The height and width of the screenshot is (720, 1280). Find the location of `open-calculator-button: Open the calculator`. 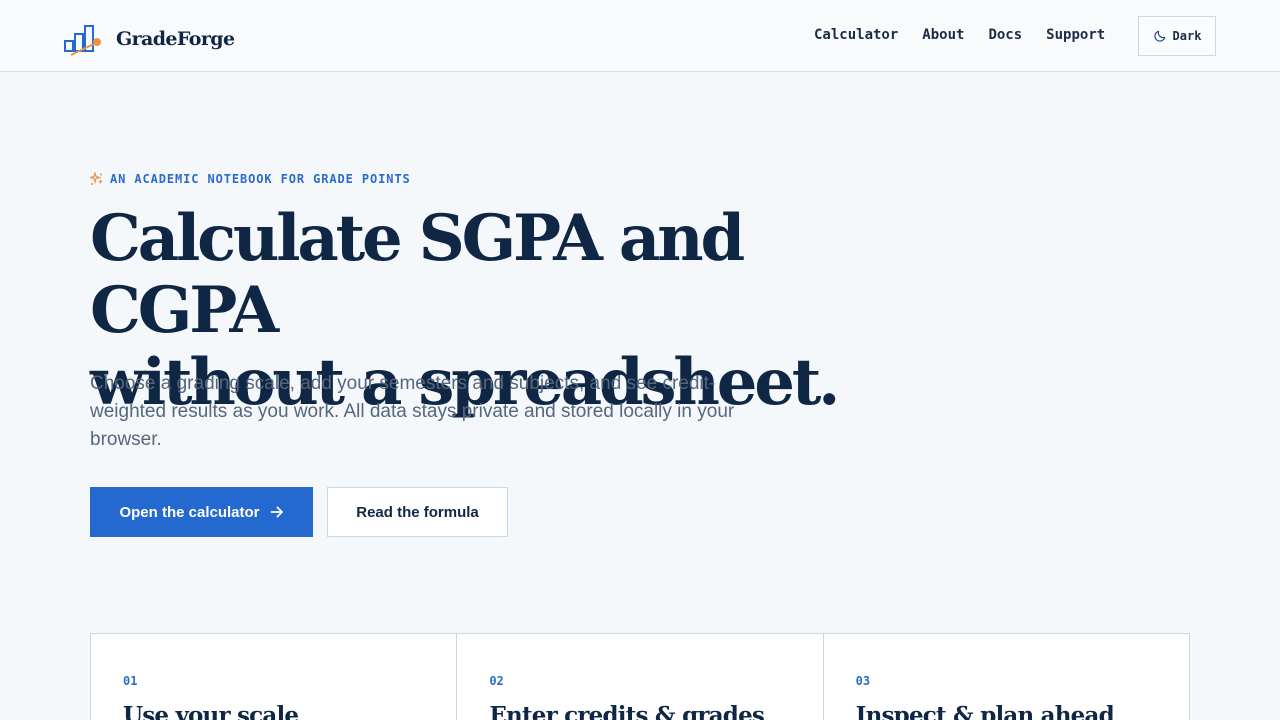

open-calculator-button: Open the calculator is located at coordinates (201, 512).